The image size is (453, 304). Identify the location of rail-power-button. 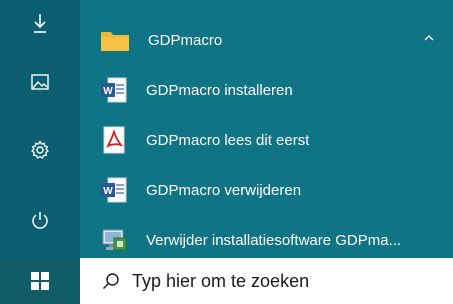
(40, 220).